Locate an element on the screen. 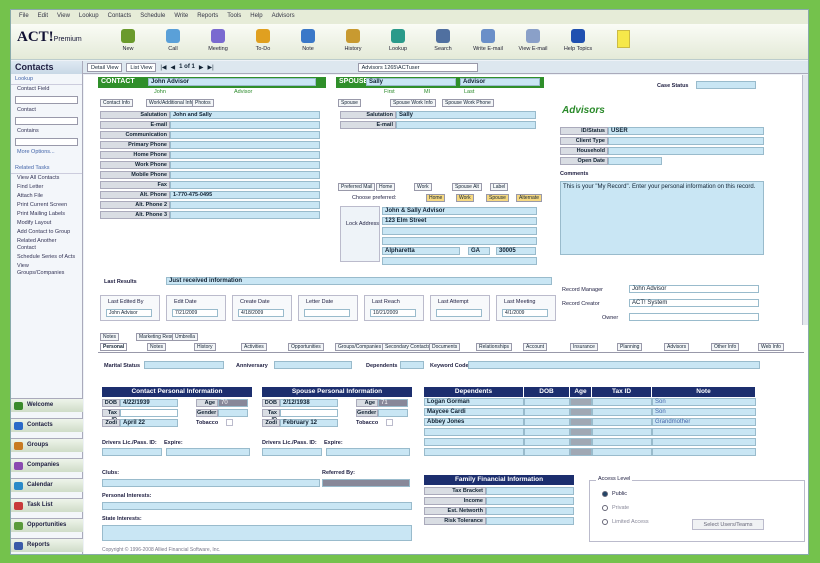 This screenshot has width=820, height=563. toolbar-meeting-button: Meeting is located at coordinates (218, 40).